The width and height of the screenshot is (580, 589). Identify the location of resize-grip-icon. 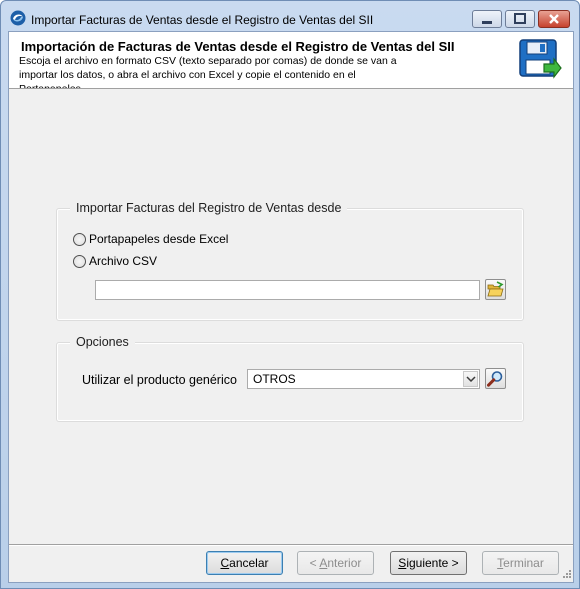
(566, 575).